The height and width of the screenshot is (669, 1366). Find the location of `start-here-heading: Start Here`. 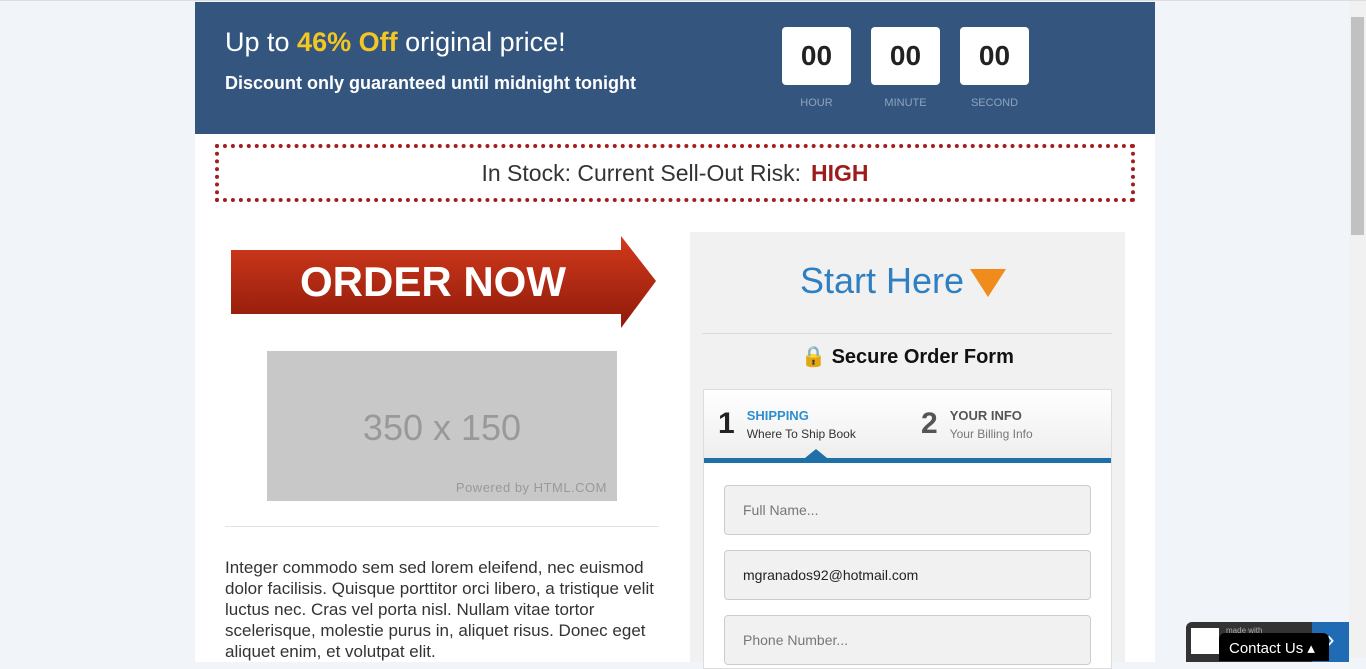

start-here-heading: Start Here is located at coordinates (903, 281).